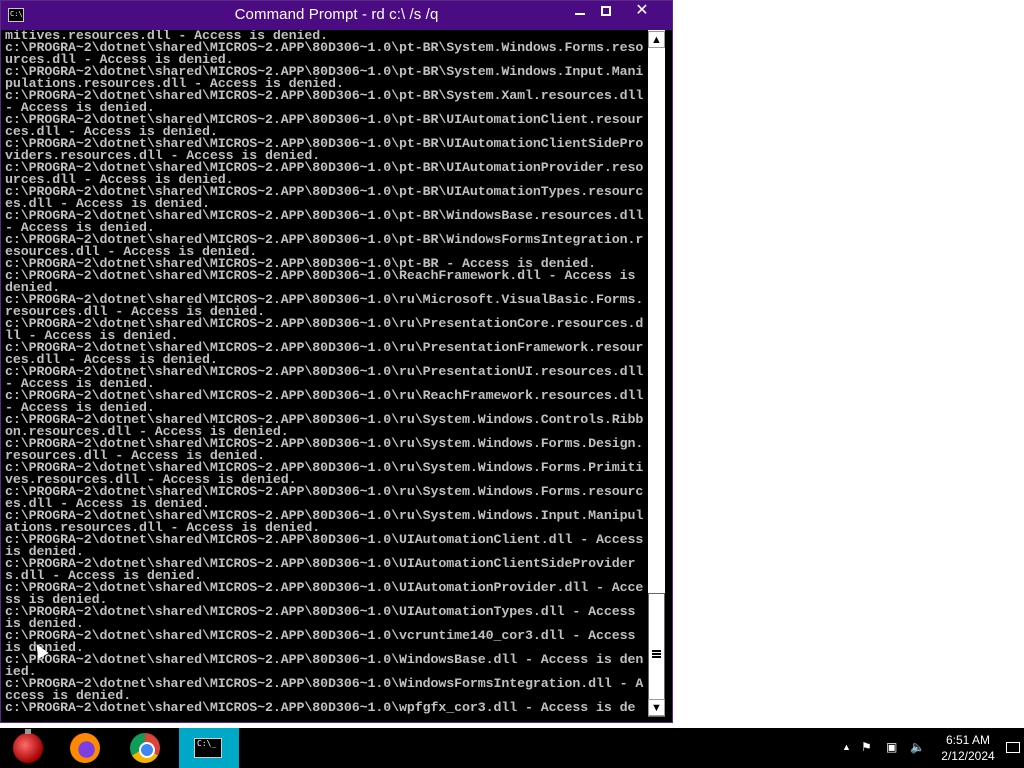  What do you see at coordinates (512, 748) in the screenshot?
I see `taskbar: C:\_ ▲ ⚑ ▣ 🔈 6:51 AM 2/12/2024` at bounding box center [512, 748].